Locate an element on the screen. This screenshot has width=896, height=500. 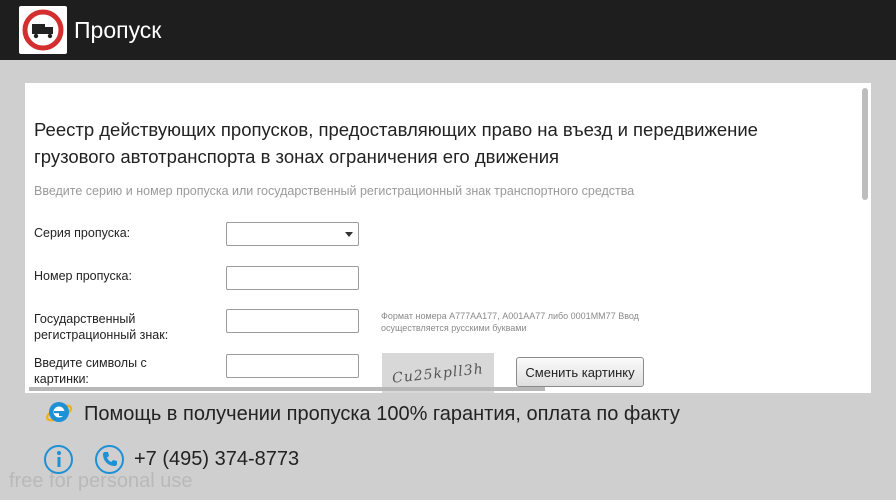
number-label: Номер пропуска: is located at coordinates (83, 276).